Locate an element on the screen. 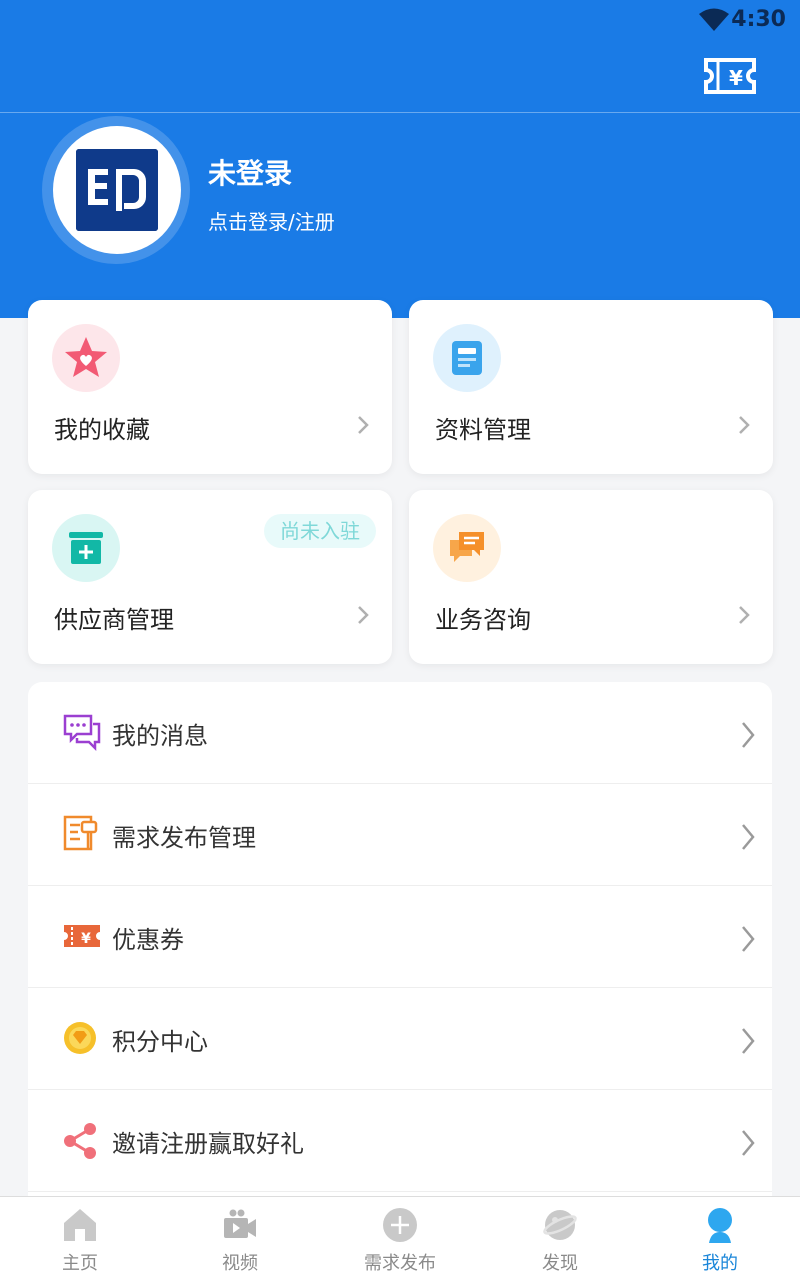 This screenshot has height=1280, width=800. share-icon is located at coordinates (80, 1141).